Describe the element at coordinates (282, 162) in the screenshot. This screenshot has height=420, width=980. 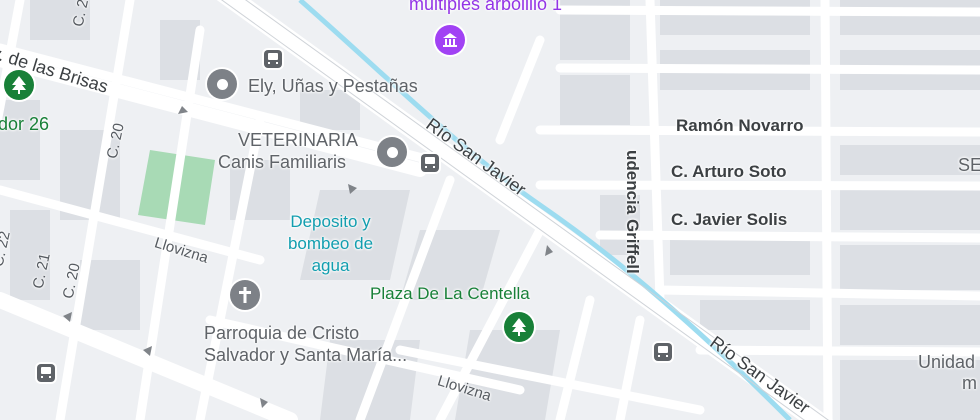
I see `poi-label-veterinaria-line2: Canis Familiaris` at that location.